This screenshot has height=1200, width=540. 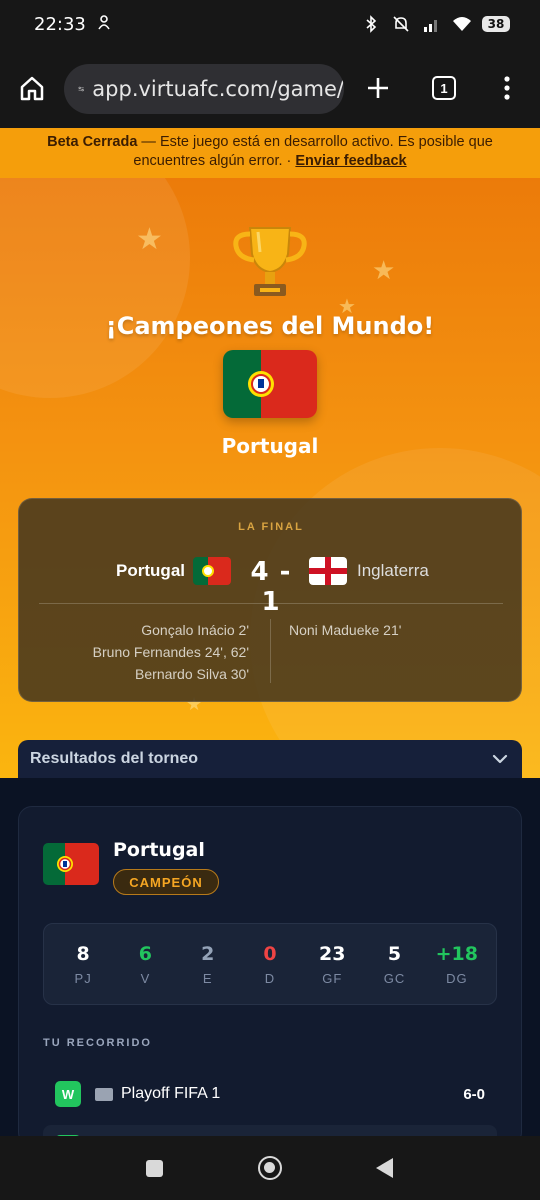 What do you see at coordinates (270, 1094) in the screenshot?
I see `match-row: W Playoff FIFA 1 6-0` at bounding box center [270, 1094].